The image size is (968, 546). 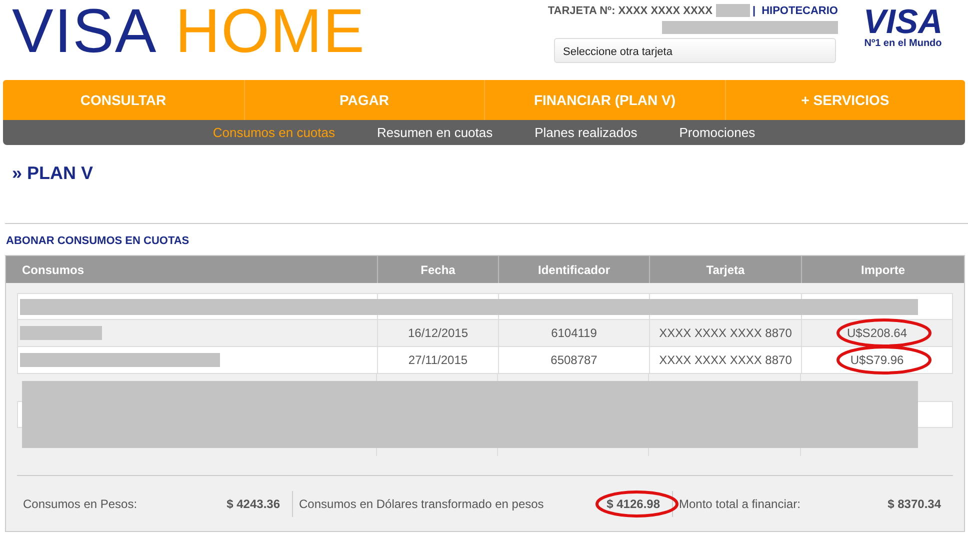 What do you see at coordinates (573, 333) in the screenshot?
I see `table-cell: 6104119` at bounding box center [573, 333].